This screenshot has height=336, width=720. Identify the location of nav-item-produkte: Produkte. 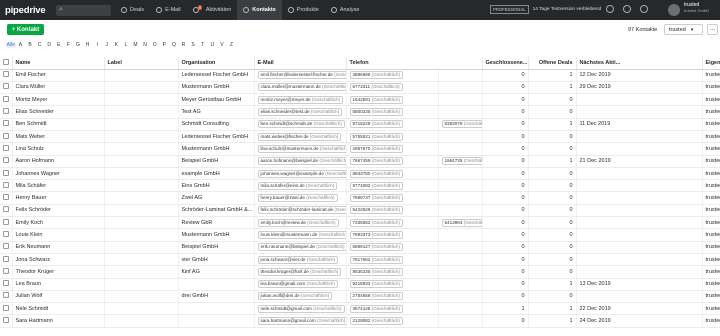
(303, 10).